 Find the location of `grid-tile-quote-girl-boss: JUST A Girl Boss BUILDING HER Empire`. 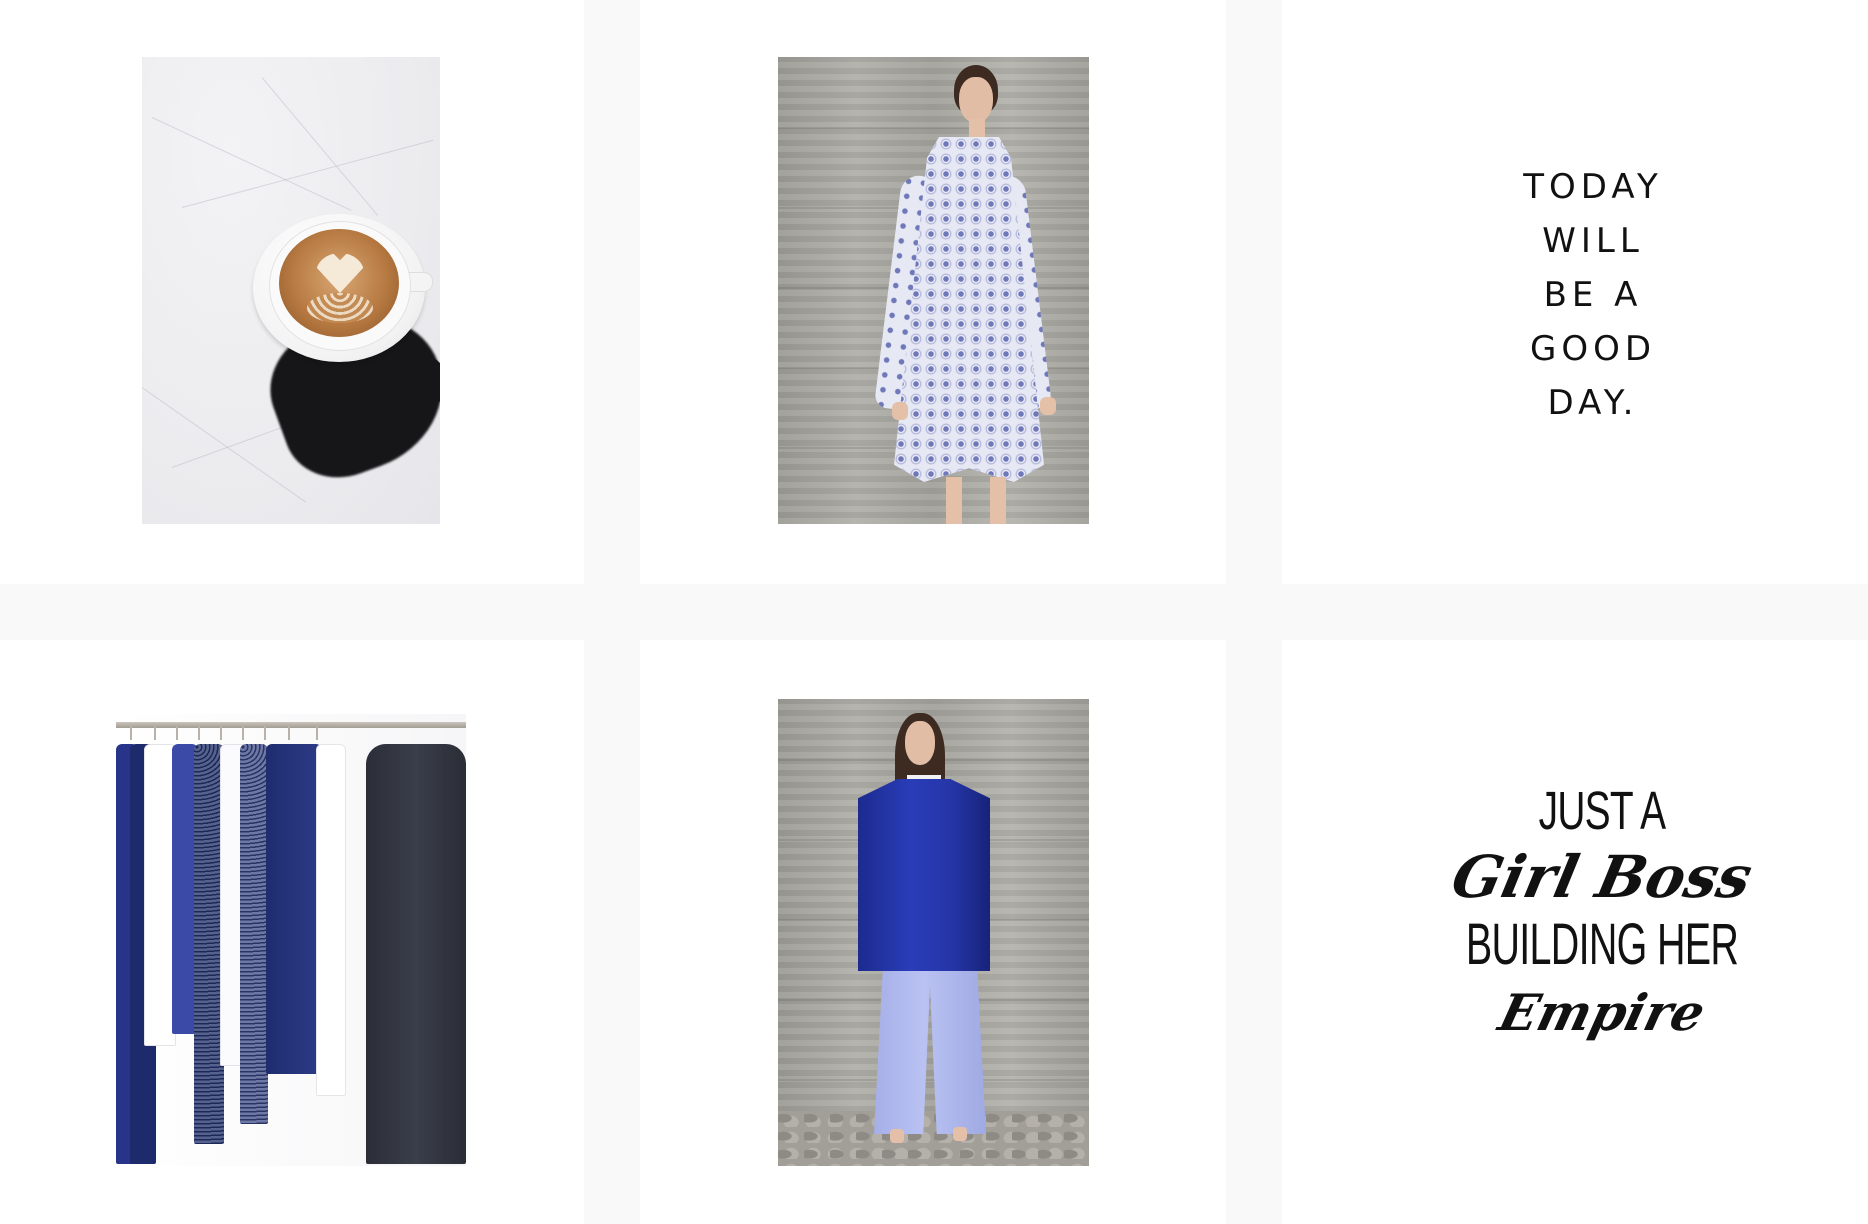

grid-tile-quote-girl-boss: JUST A Girl Boss BUILDING HER Empire is located at coordinates (1575, 932).